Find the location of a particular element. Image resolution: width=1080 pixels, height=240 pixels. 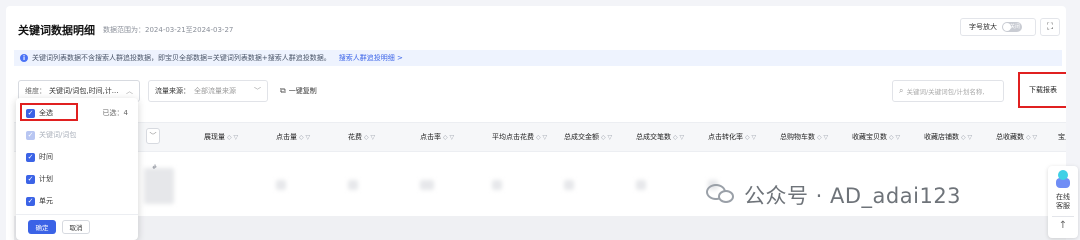

column-header: 宝贝 is located at coordinates (1062, 137).